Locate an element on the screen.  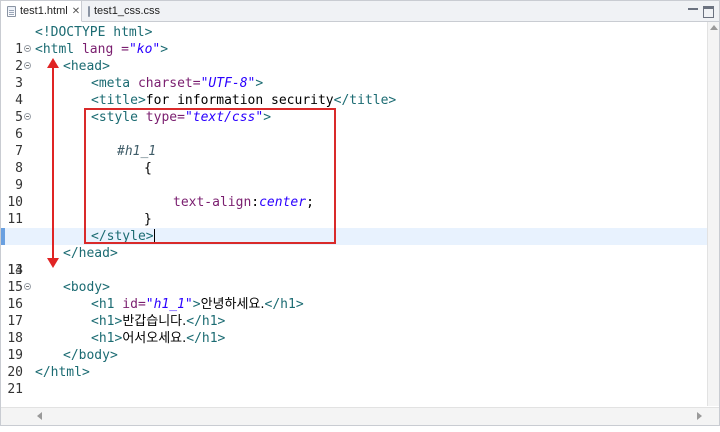
code-line-21: 21 </html> is located at coordinates (354, 380).